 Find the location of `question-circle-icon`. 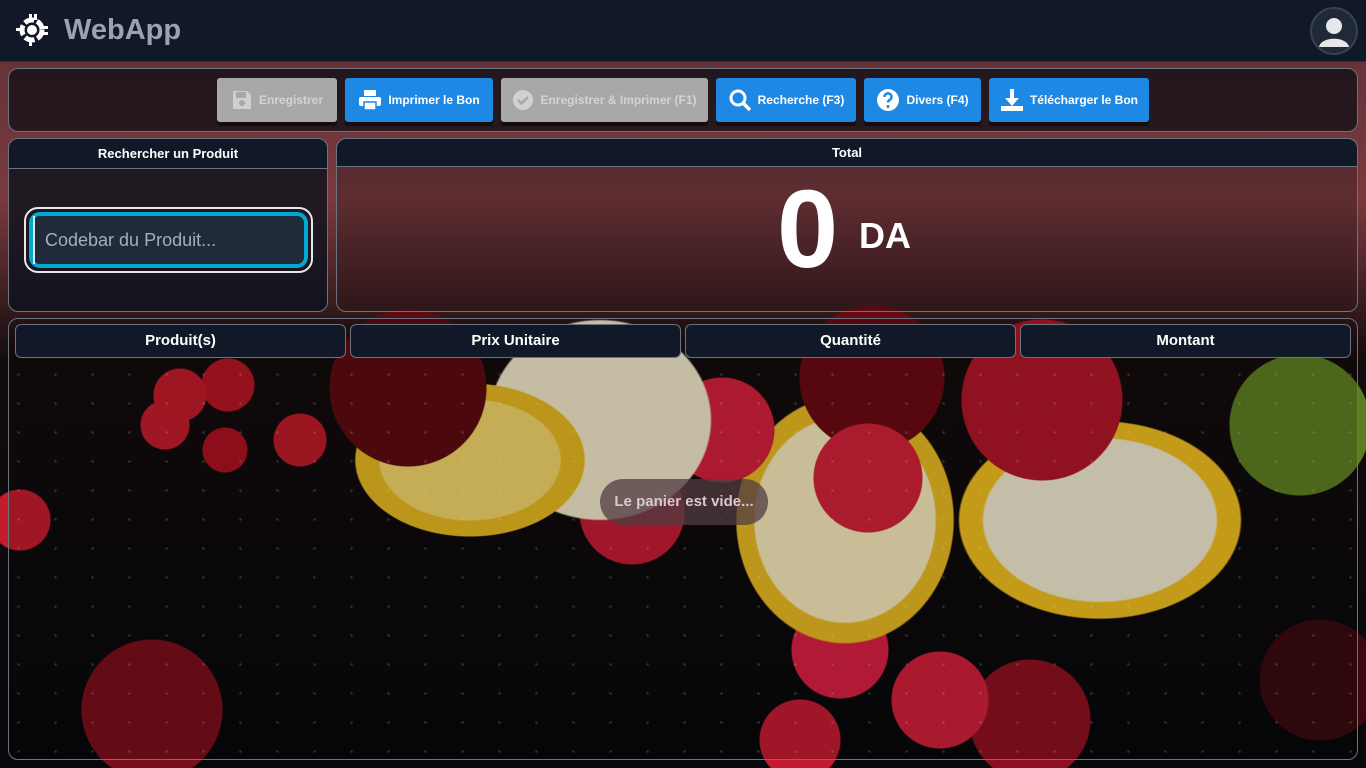

question-circle-icon is located at coordinates (888, 100).